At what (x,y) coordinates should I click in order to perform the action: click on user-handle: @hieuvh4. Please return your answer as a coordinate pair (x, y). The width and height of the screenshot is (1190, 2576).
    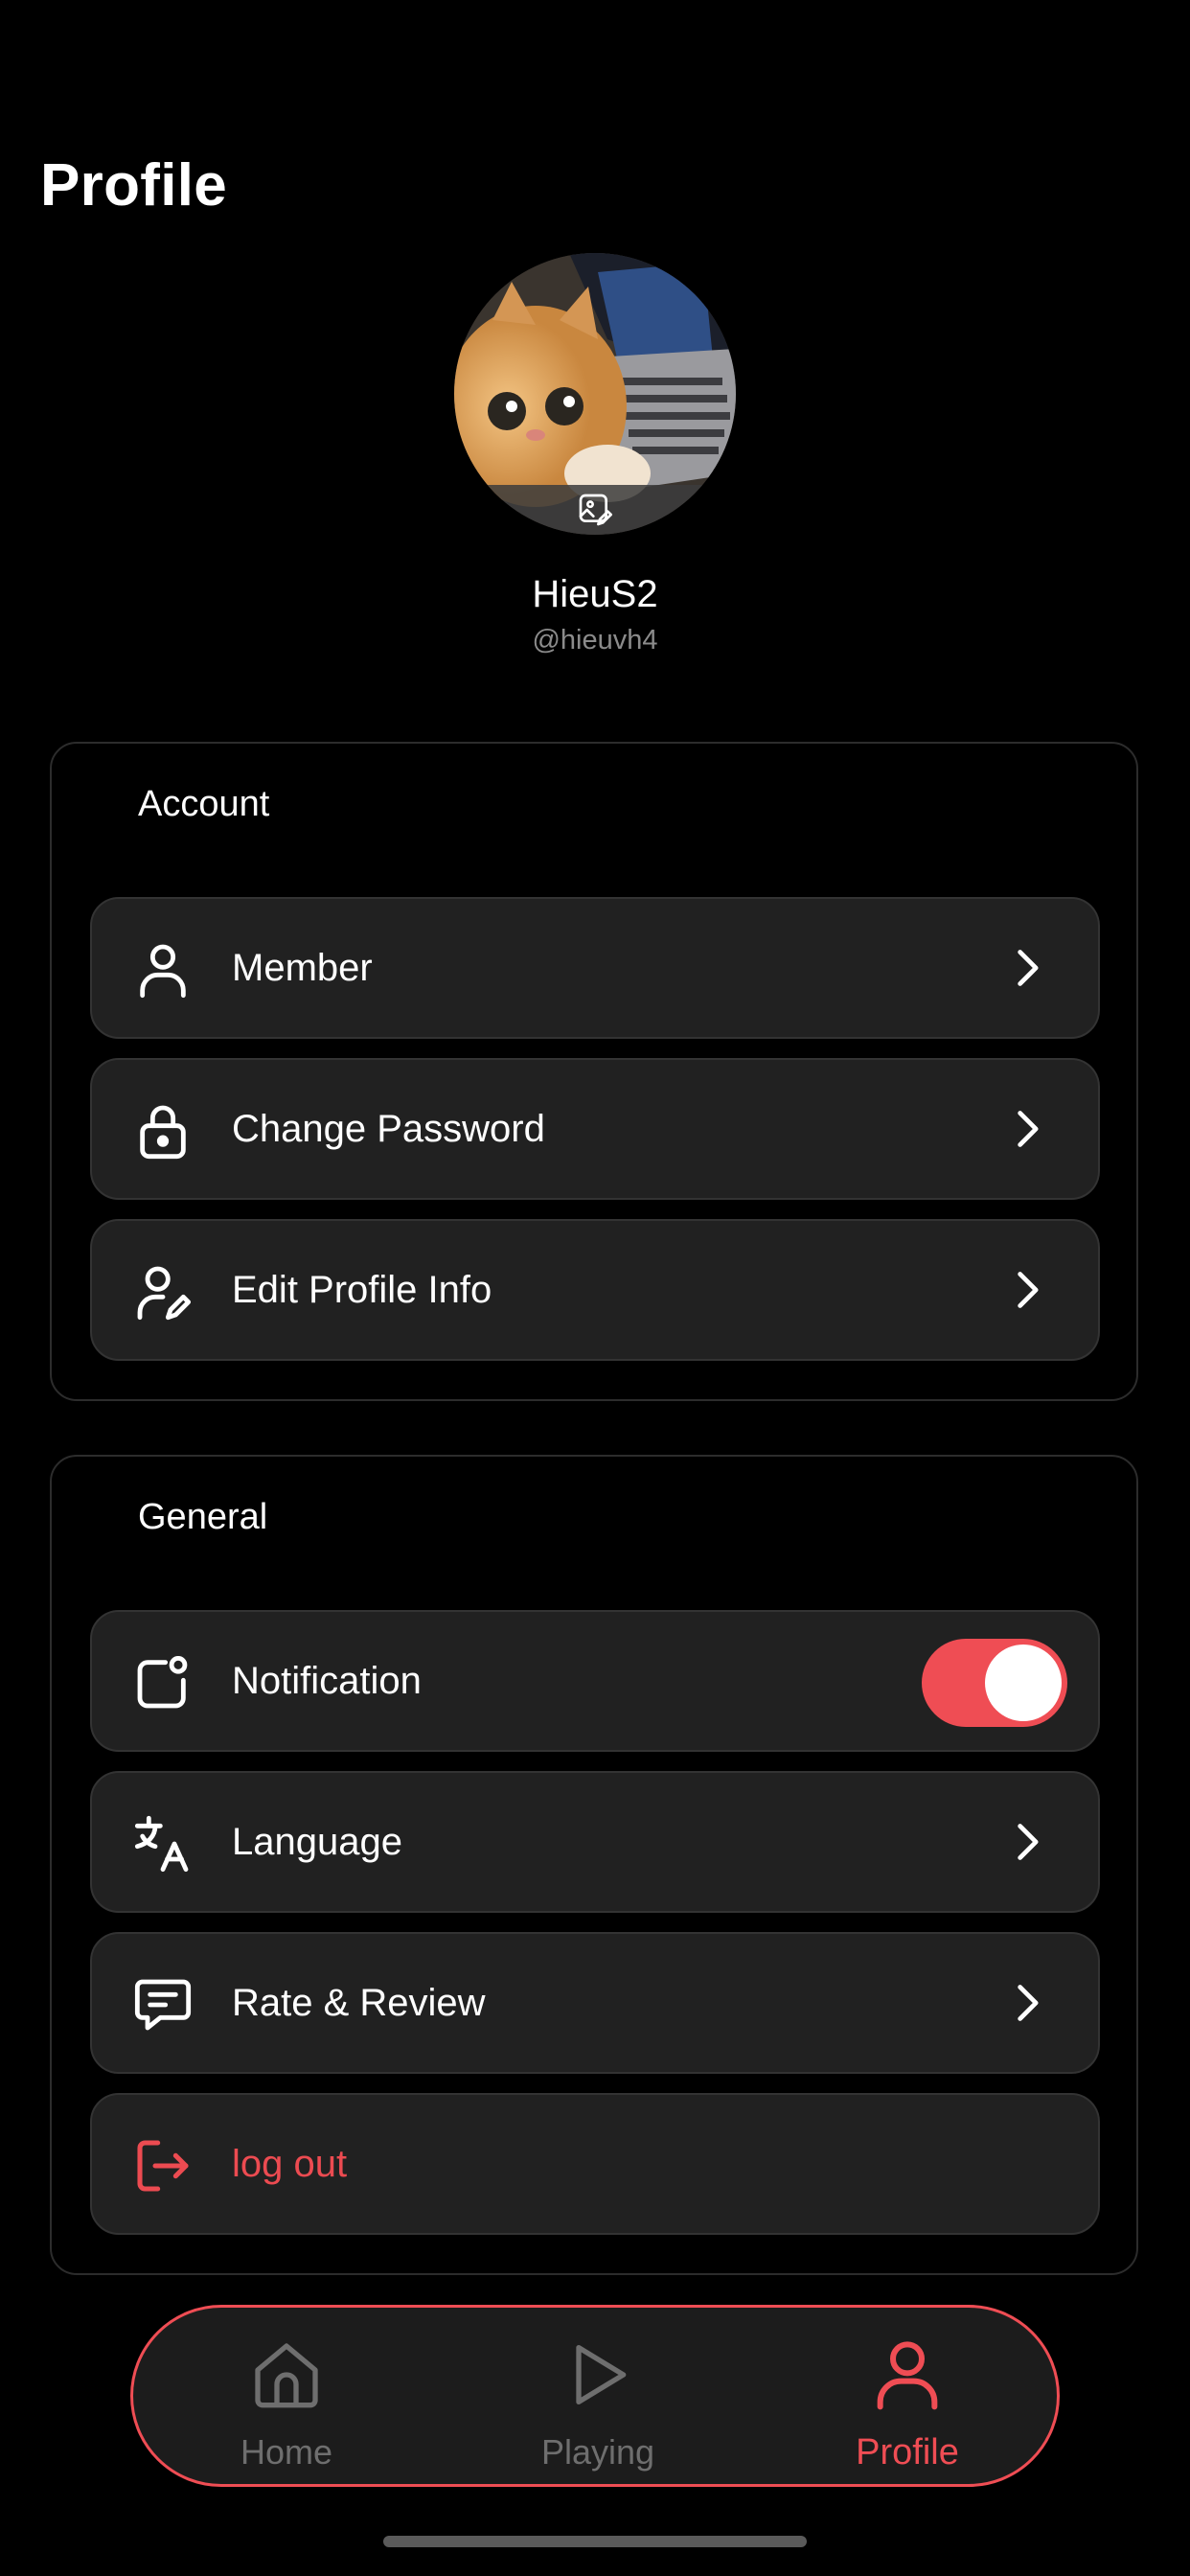
    Looking at the image, I should click on (595, 640).